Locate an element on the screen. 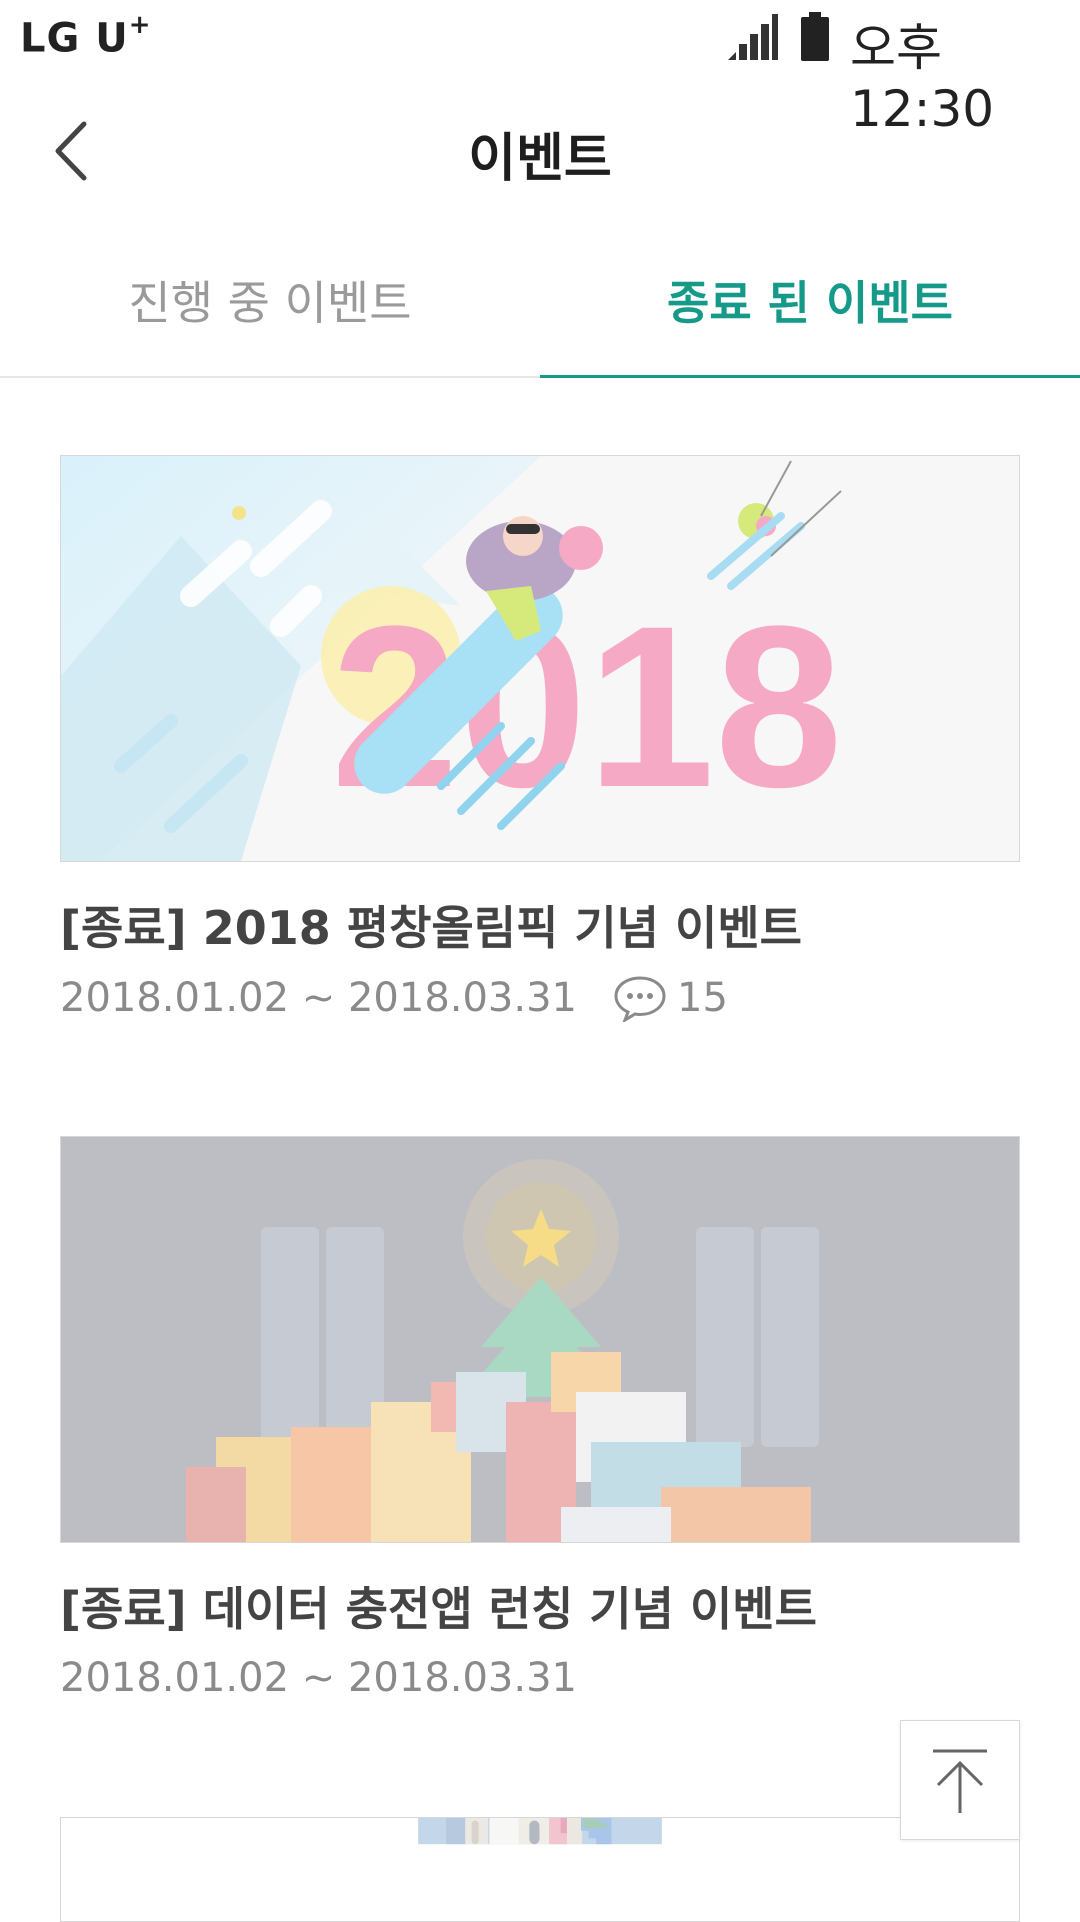  tab-ongoing-events: 진행 중 이벤트 is located at coordinates (270, 302).